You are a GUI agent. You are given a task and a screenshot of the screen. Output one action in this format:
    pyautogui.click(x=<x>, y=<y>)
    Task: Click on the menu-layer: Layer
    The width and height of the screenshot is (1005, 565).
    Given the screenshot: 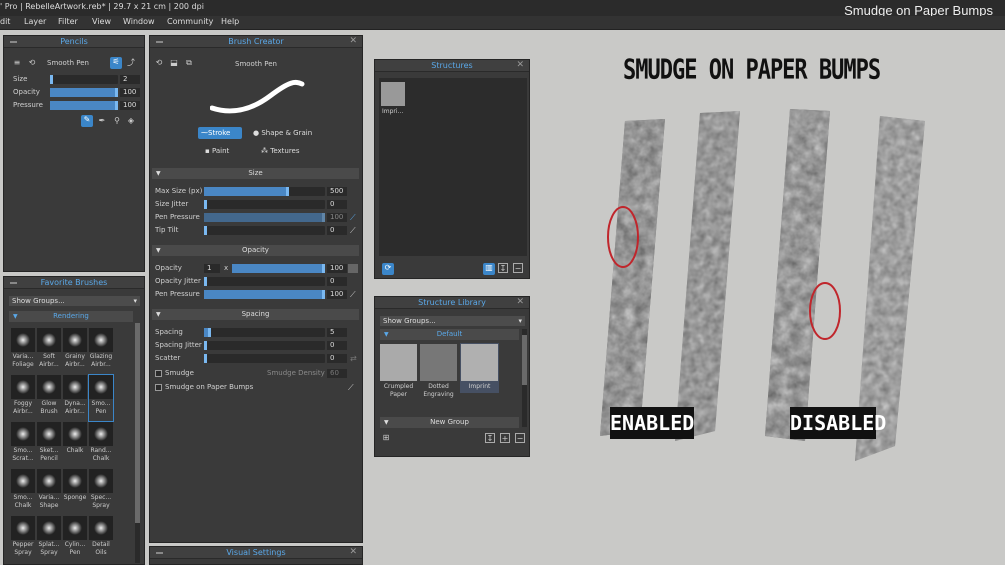 What is the action you would take?
    pyautogui.click(x=35, y=21)
    